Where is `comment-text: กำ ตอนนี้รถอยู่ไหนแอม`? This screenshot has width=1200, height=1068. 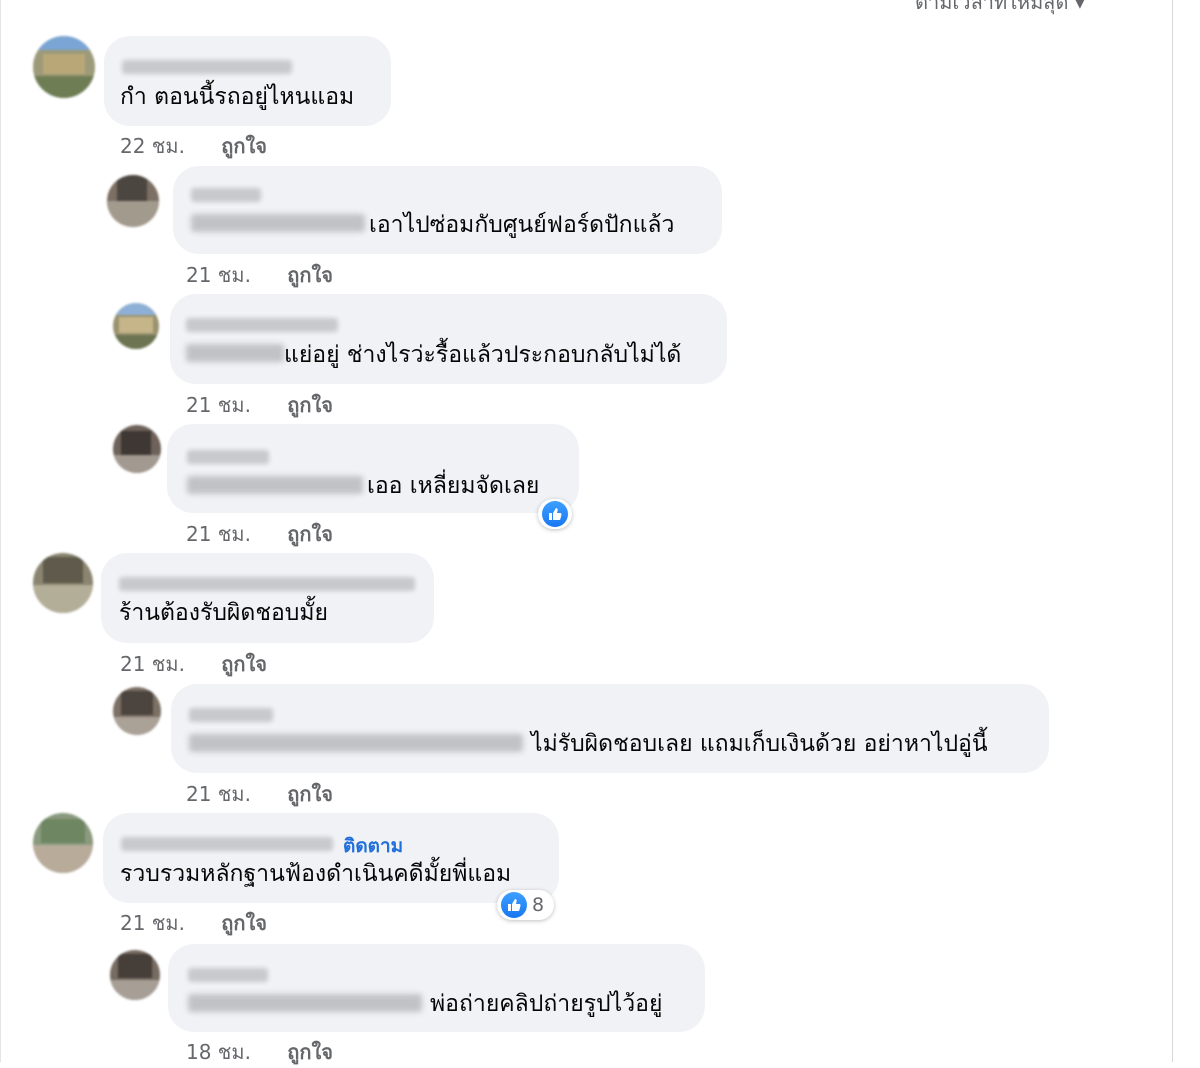
comment-text: กำ ตอนนี้รถอยู่ไหนแอม is located at coordinates (237, 97).